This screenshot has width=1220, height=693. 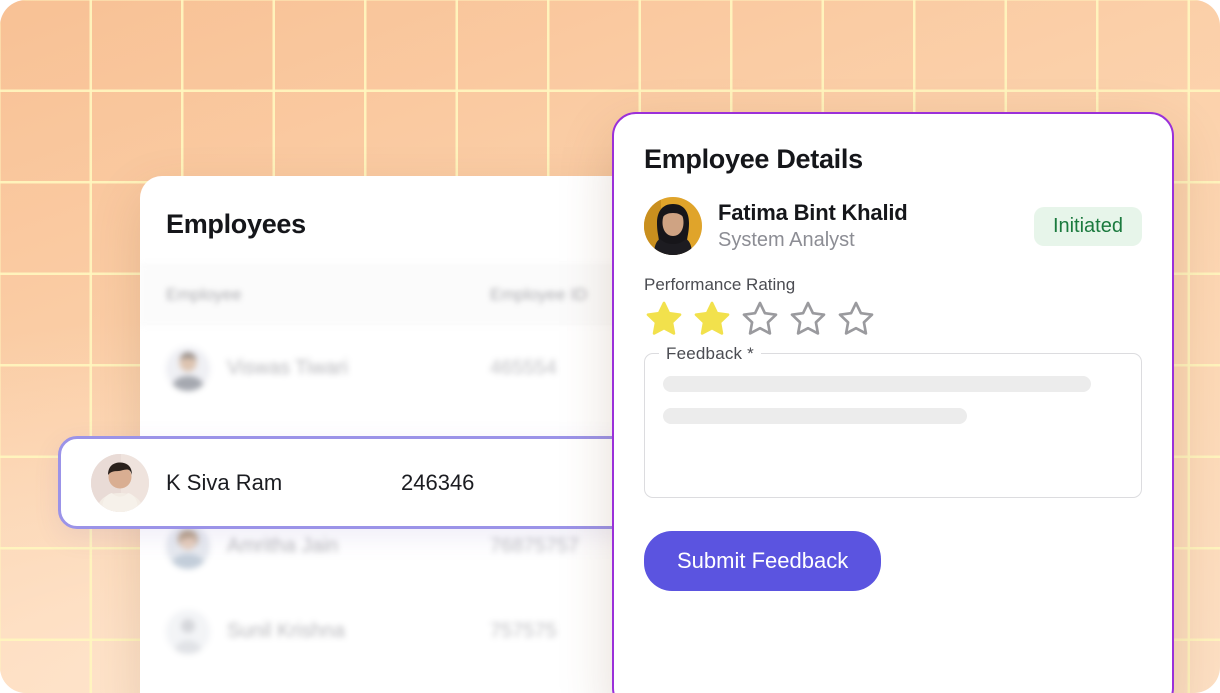 What do you see at coordinates (283, 546) in the screenshot?
I see `employee-name: Amritha Jain` at bounding box center [283, 546].